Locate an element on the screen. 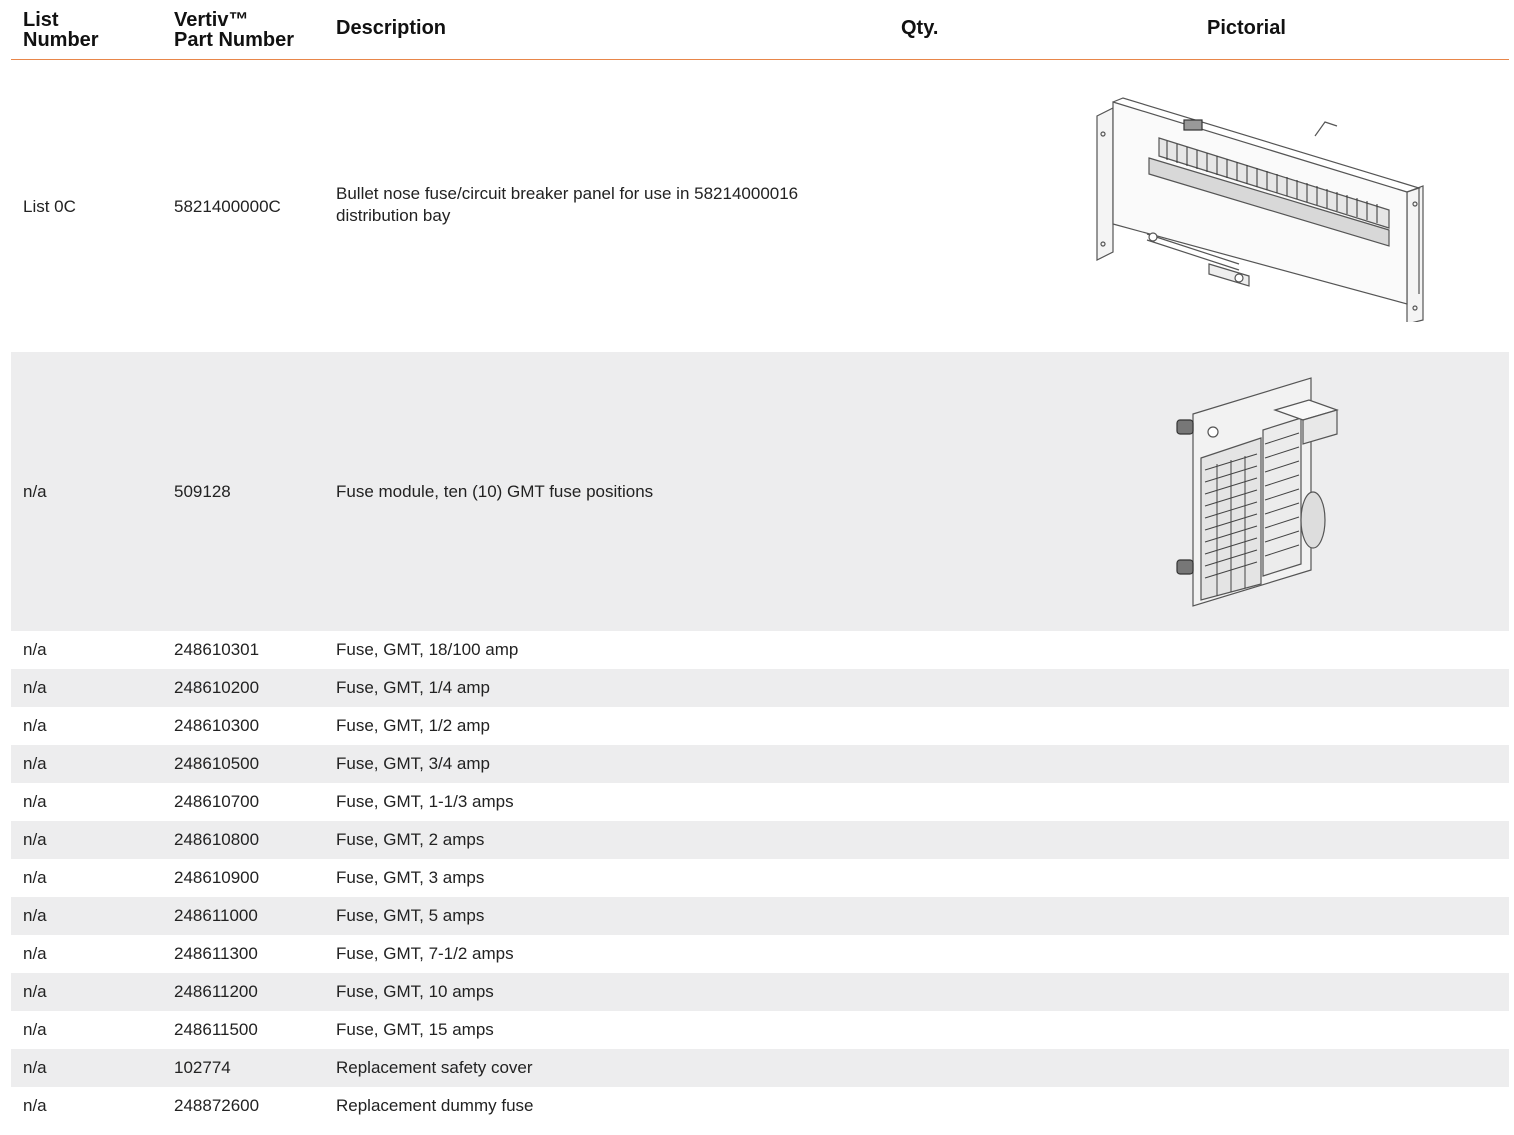 This screenshot has height=1135, width=1514. part-number-cell: 248610900 is located at coordinates (217, 877).